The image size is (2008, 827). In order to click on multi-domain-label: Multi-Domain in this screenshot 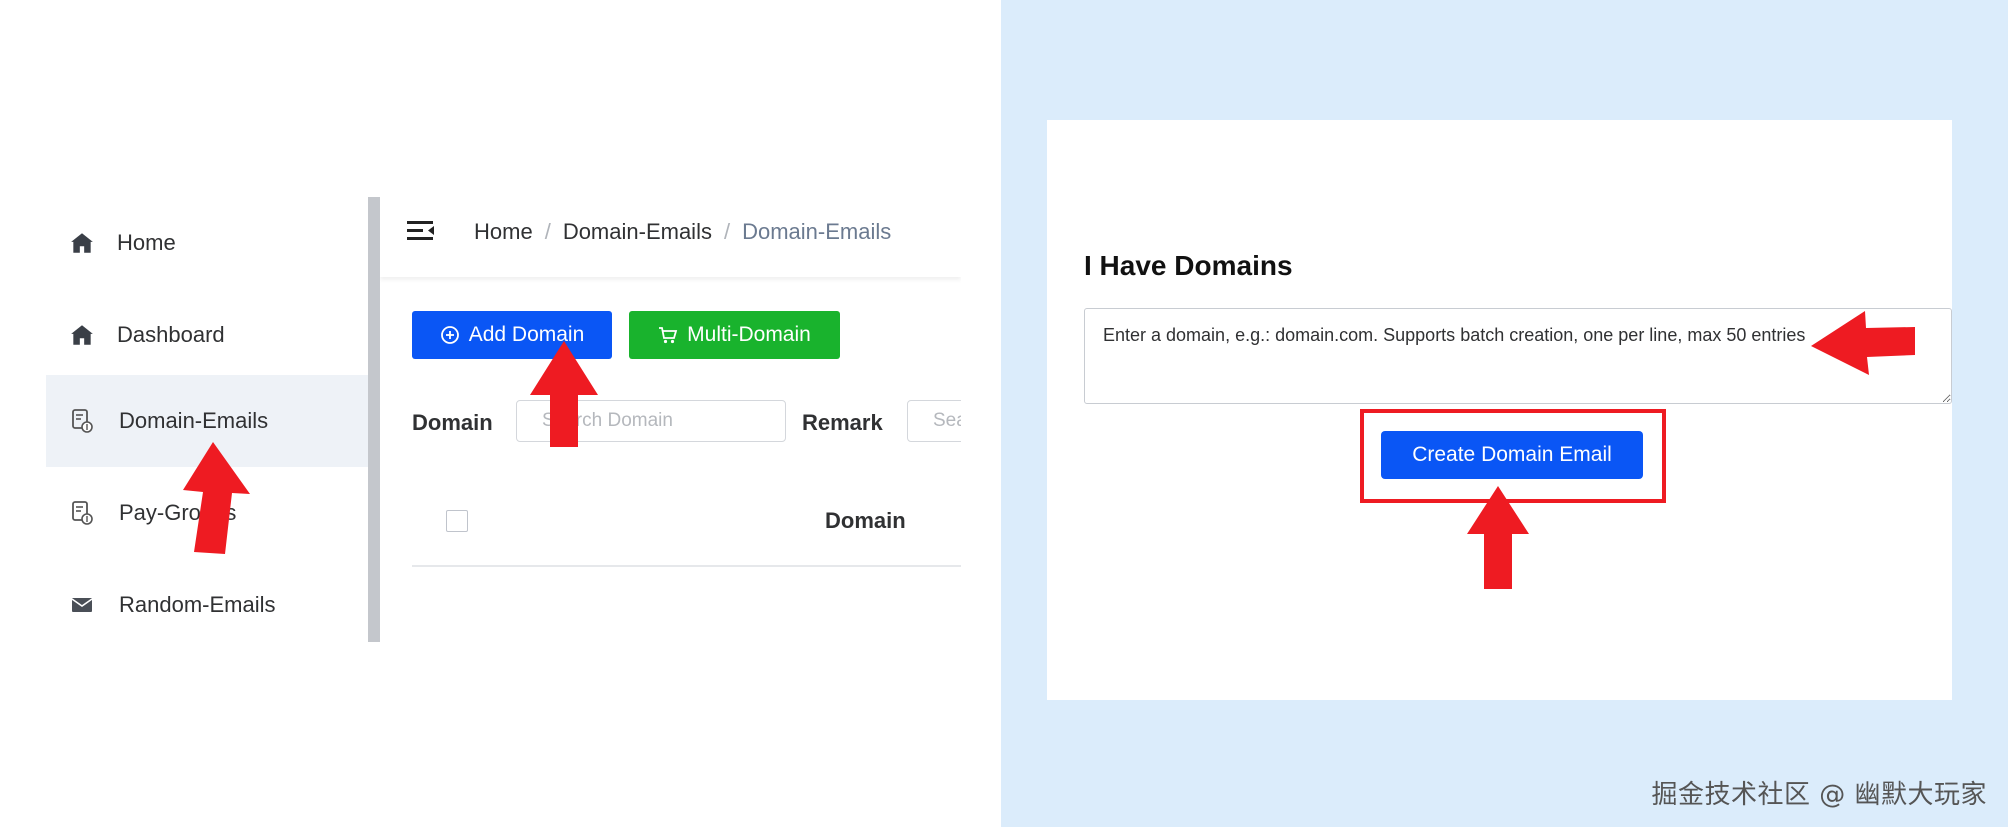, I will do `click(749, 334)`.